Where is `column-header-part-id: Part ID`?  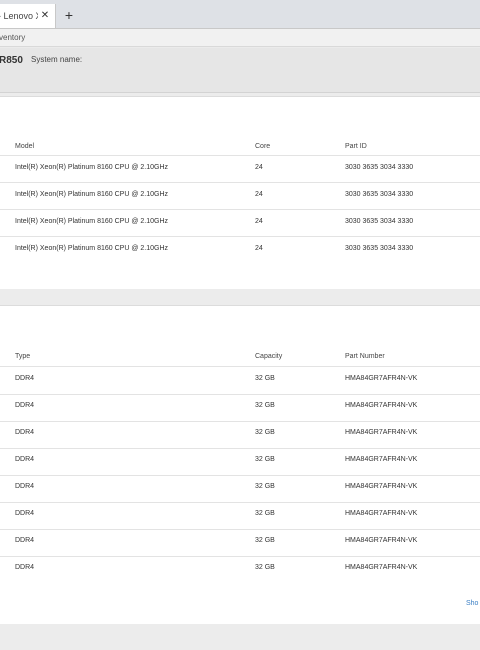 column-header-part-id: Part ID is located at coordinates (356, 146).